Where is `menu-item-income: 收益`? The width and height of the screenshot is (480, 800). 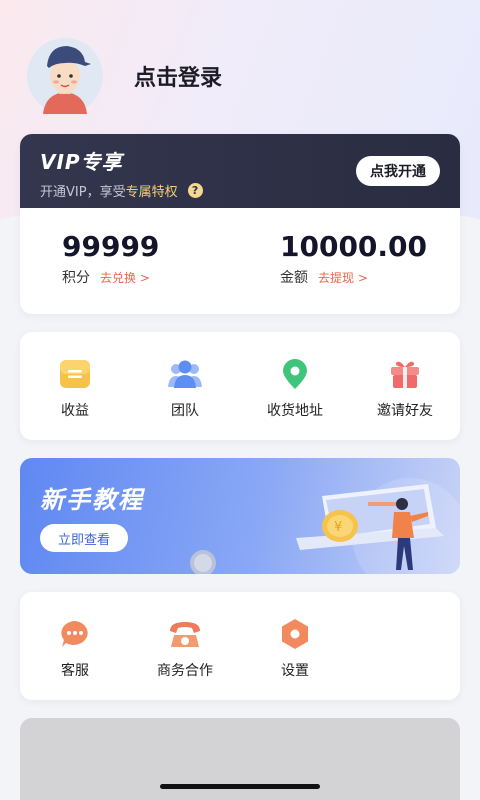
menu-item-income: 收益 is located at coordinates (75, 386).